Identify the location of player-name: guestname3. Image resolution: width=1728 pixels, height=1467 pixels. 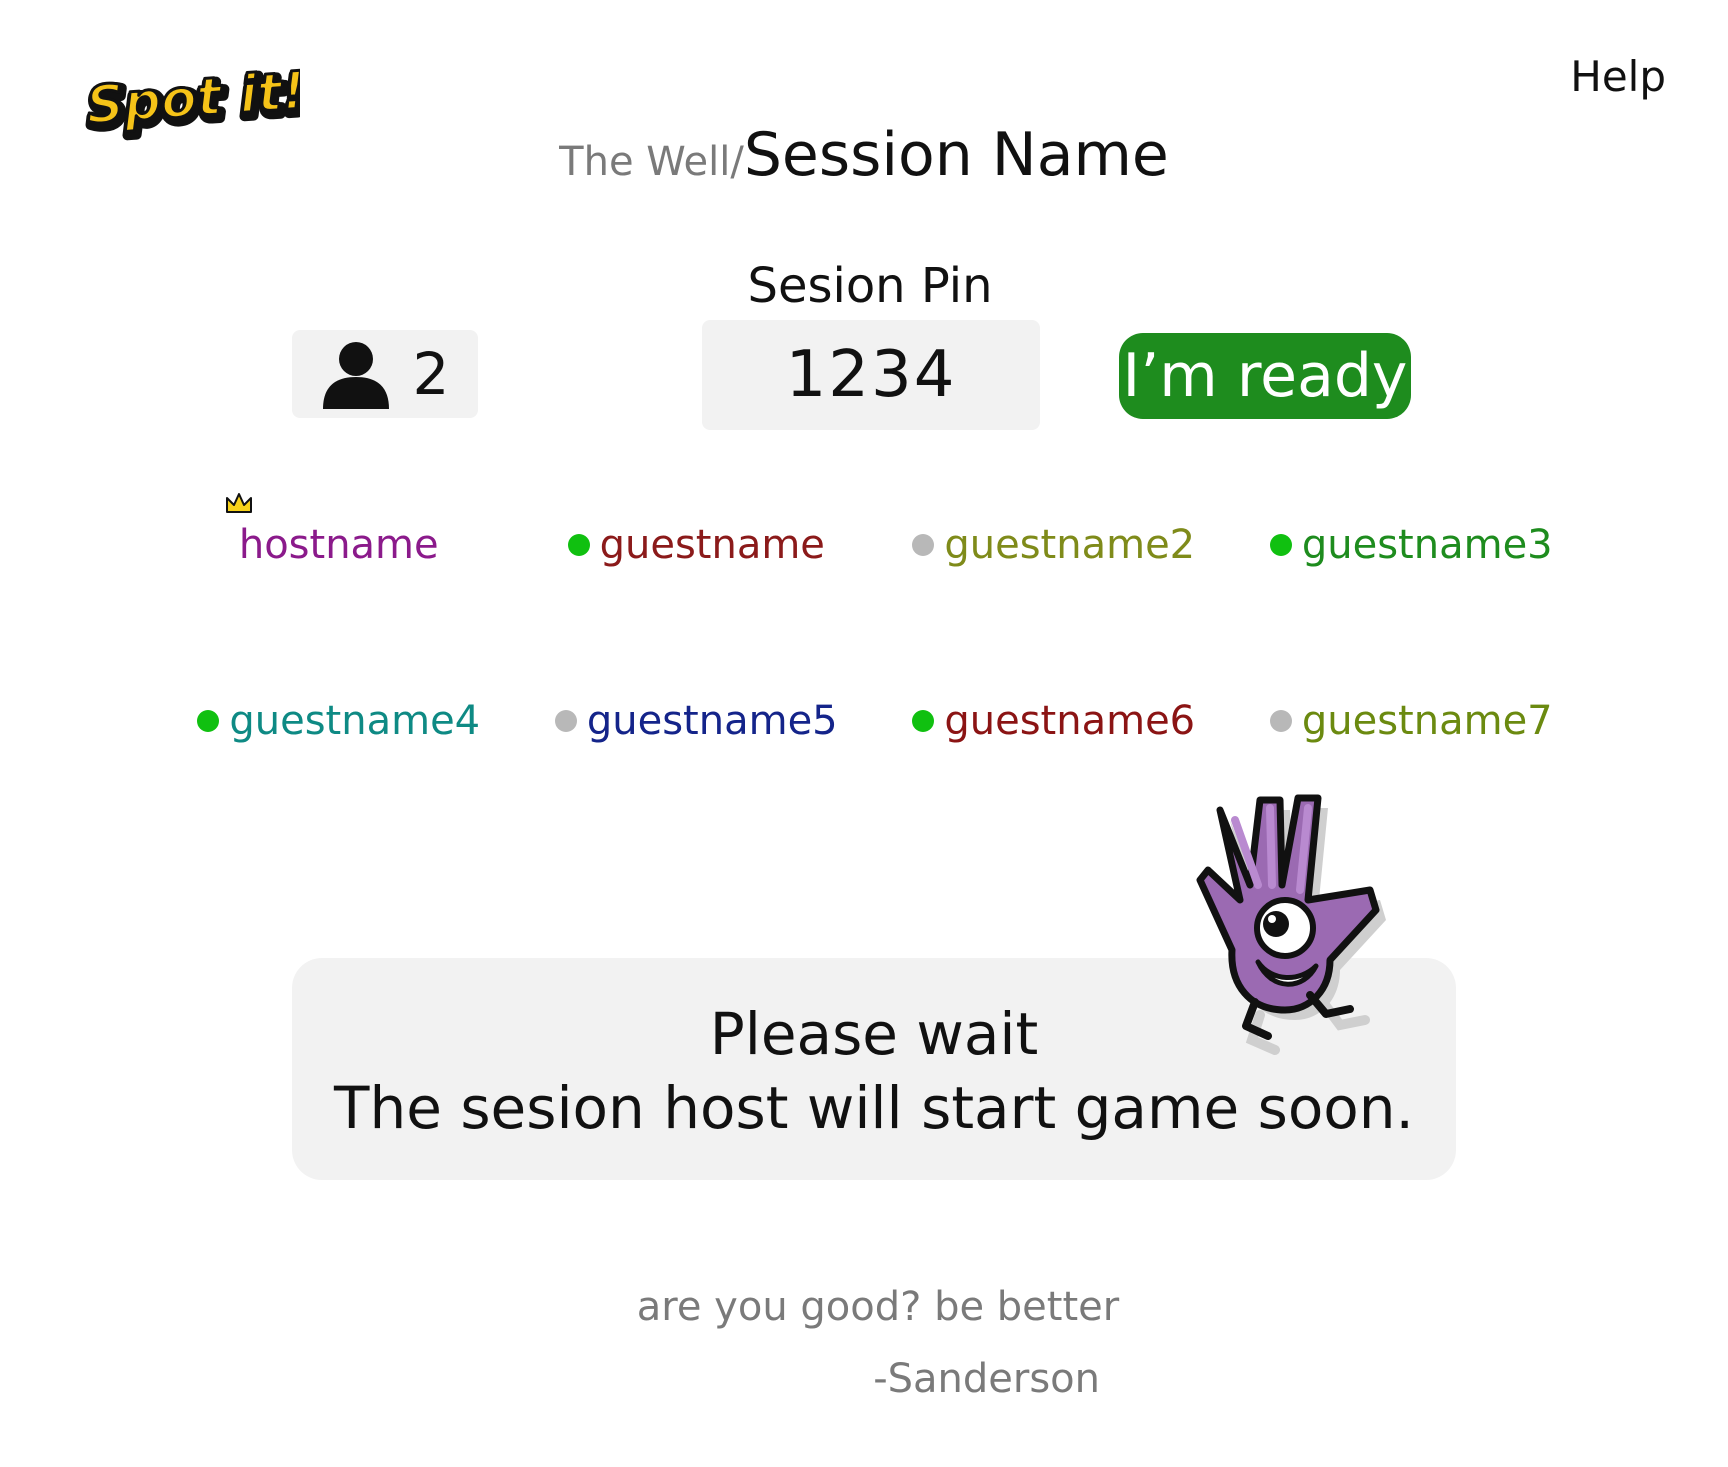
(1427, 545).